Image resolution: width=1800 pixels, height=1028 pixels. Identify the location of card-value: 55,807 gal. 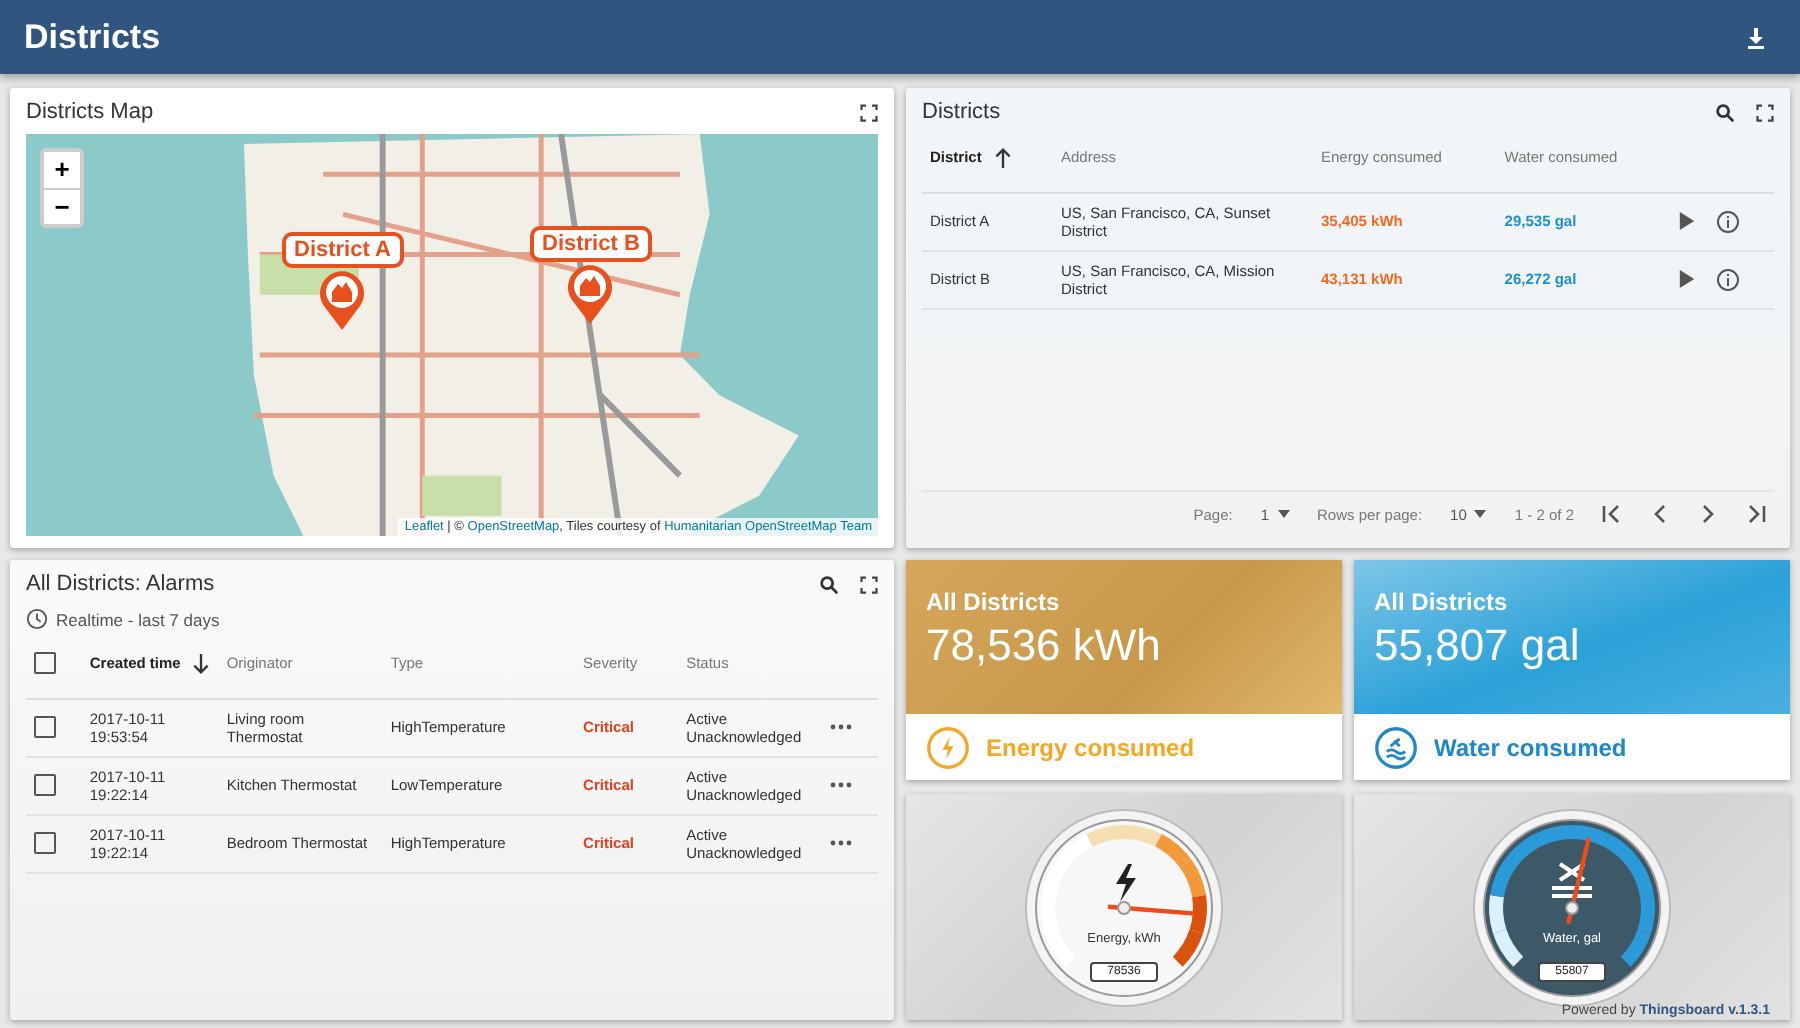
(1478, 646).